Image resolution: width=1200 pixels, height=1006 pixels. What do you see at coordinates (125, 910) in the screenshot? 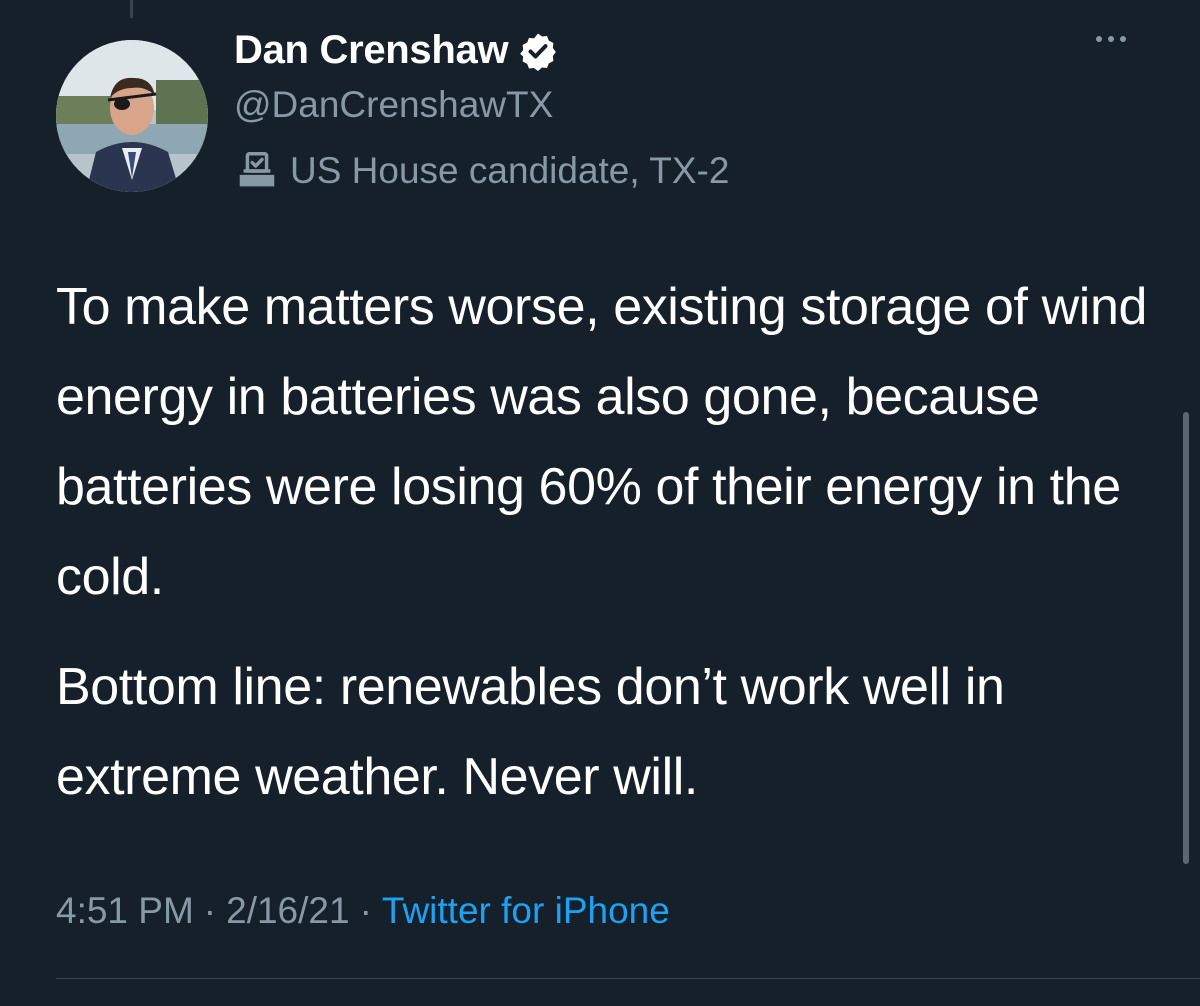
I see `tweet-time: 4:51 PM` at bounding box center [125, 910].